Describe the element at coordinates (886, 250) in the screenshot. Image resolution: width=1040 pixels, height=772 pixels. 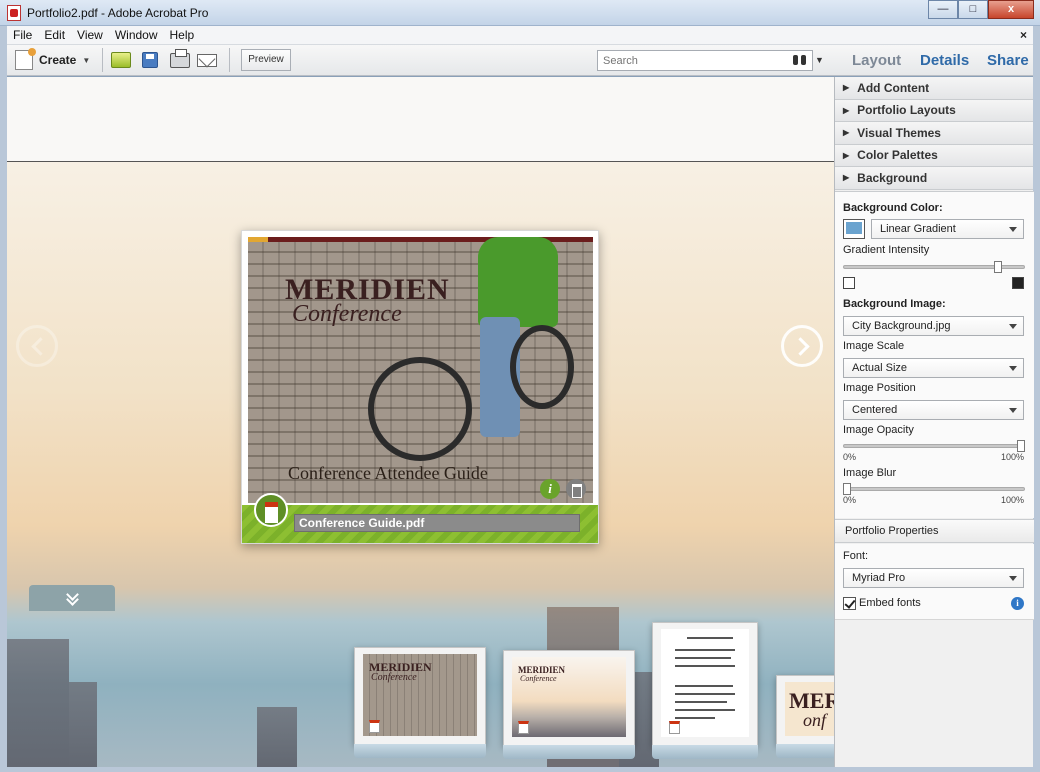
I see `gradient-intensity-label: Gradient Intensity` at that location.